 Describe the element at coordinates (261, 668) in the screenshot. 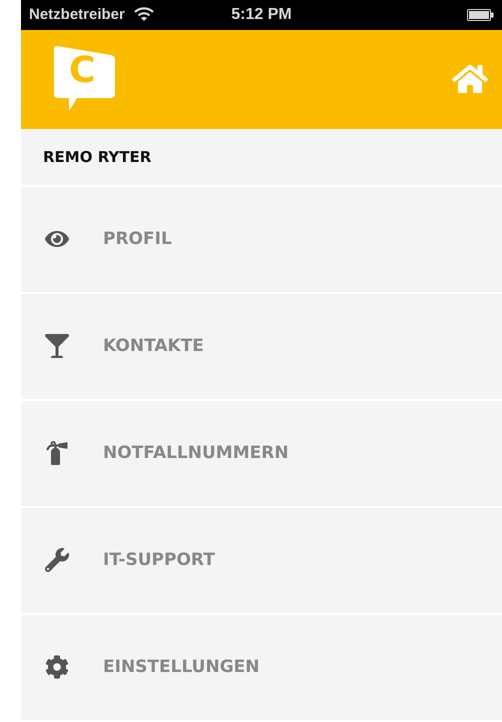

I see `menu-item: EINSTELLUNGEN` at that location.